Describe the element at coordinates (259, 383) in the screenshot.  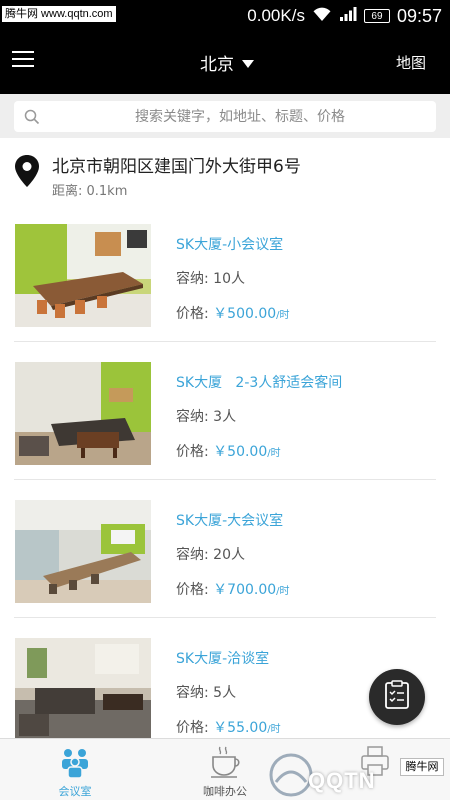
I see `room-name: SK大厦 2-3人舒适会客间` at that location.